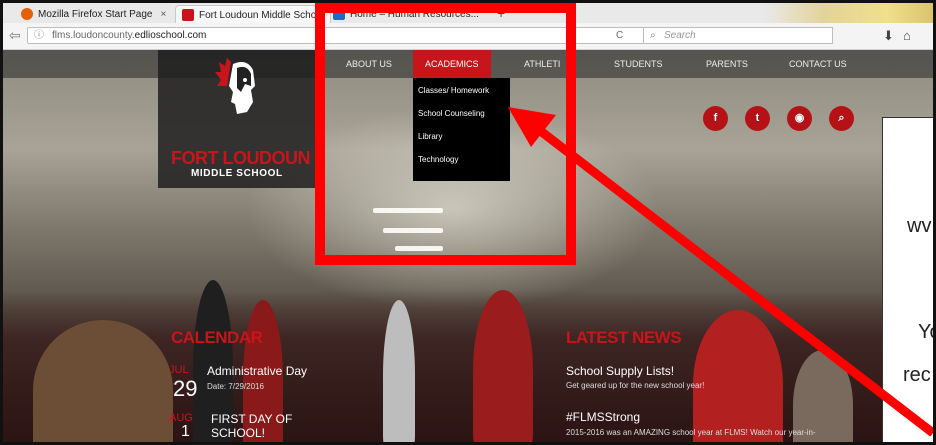 The image size is (936, 445). I want to click on tab-label: Mozilla Firefox Start Page, so click(95, 14).